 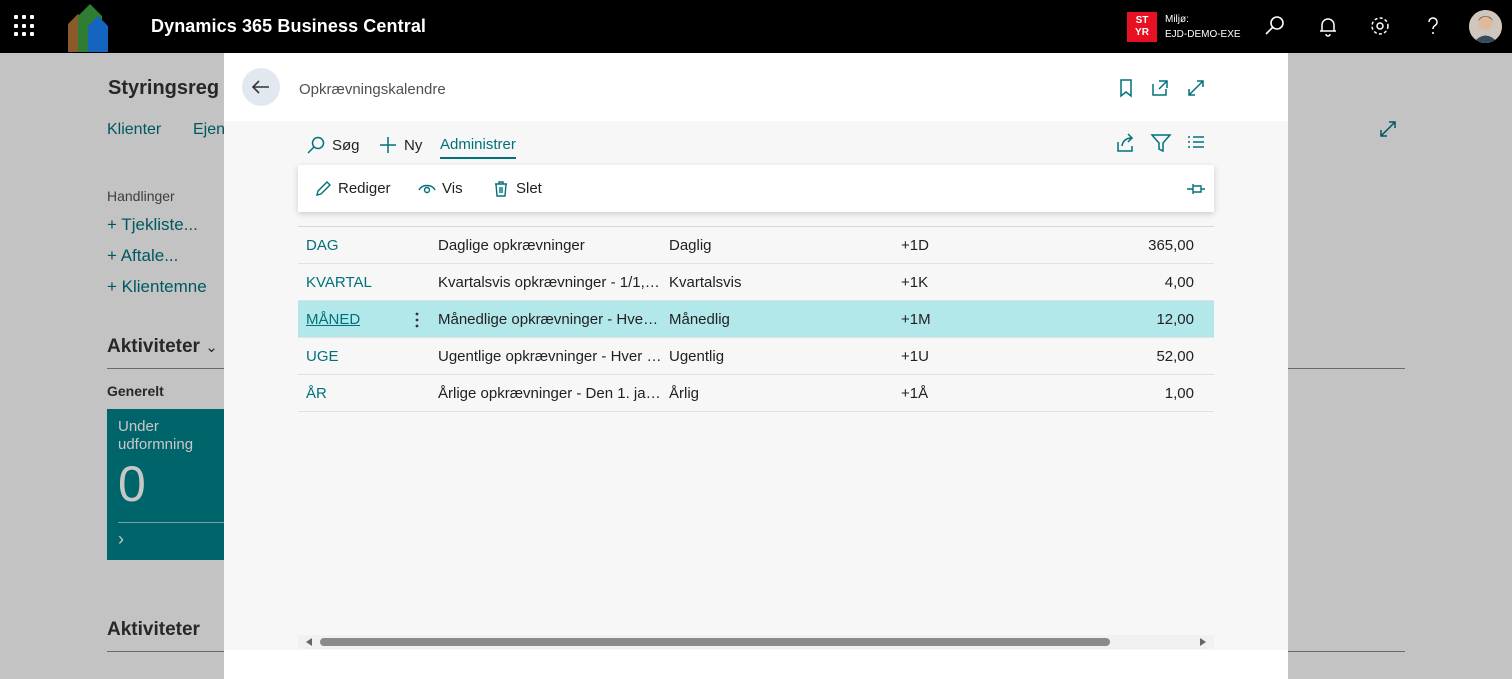 What do you see at coordinates (756, 87) in the screenshot?
I see `dialog-header: Opkrævningskalendre` at bounding box center [756, 87].